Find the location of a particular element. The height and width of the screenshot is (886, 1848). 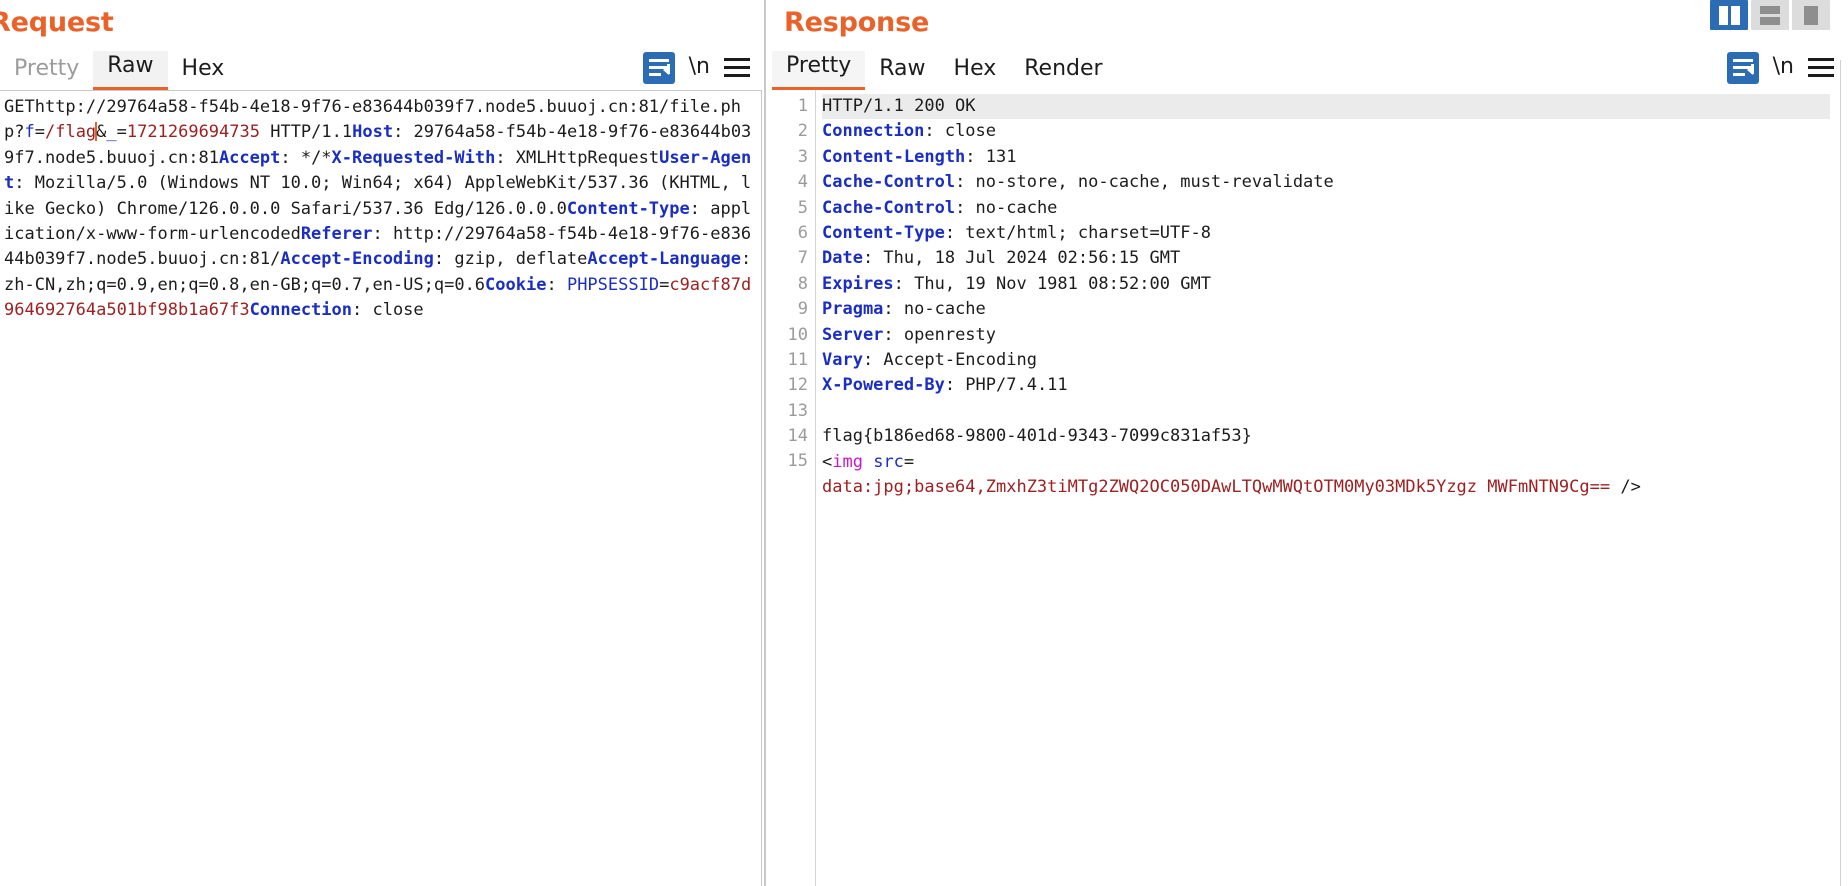

request-tools: \n is located at coordinates (703, 71).